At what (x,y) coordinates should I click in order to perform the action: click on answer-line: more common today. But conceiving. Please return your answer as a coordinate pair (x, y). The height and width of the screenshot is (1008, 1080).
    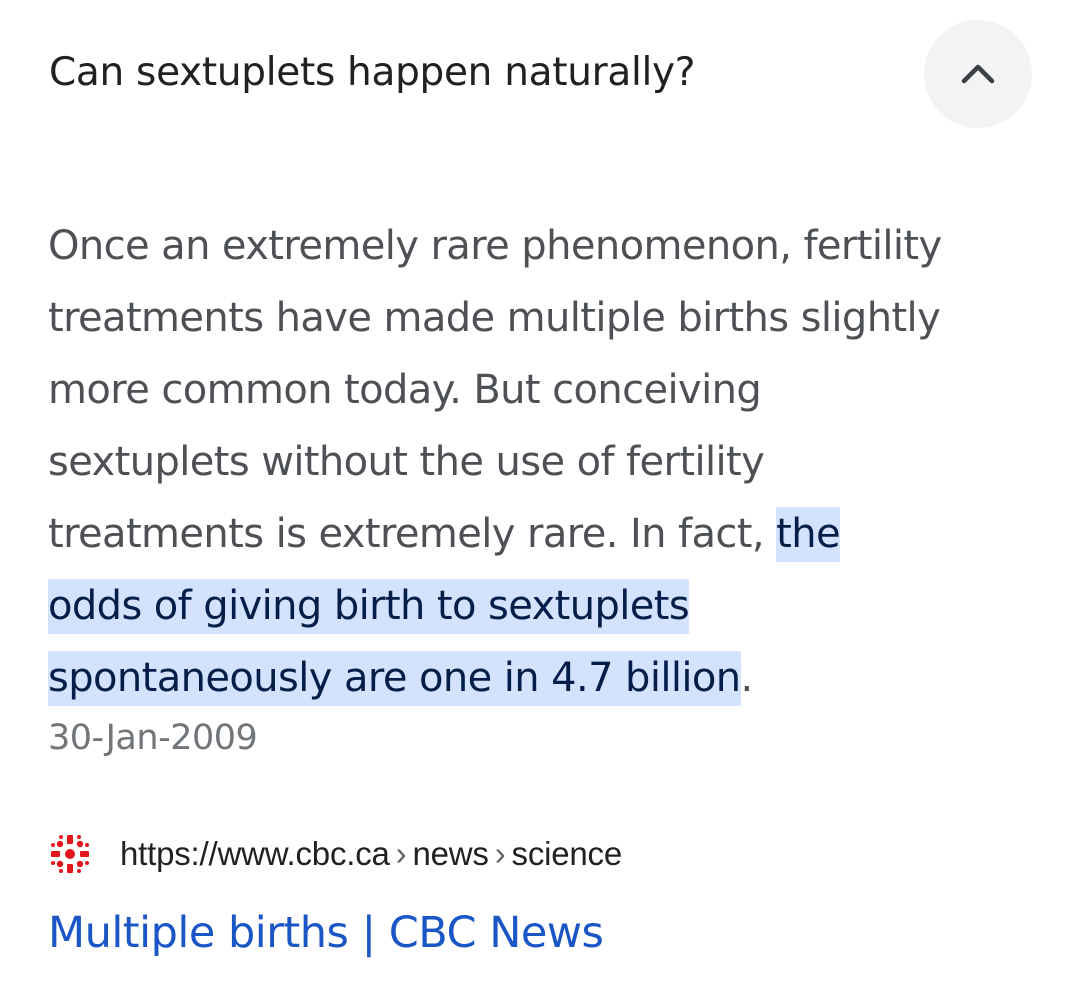
    Looking at the image, I should click on (405, 390).